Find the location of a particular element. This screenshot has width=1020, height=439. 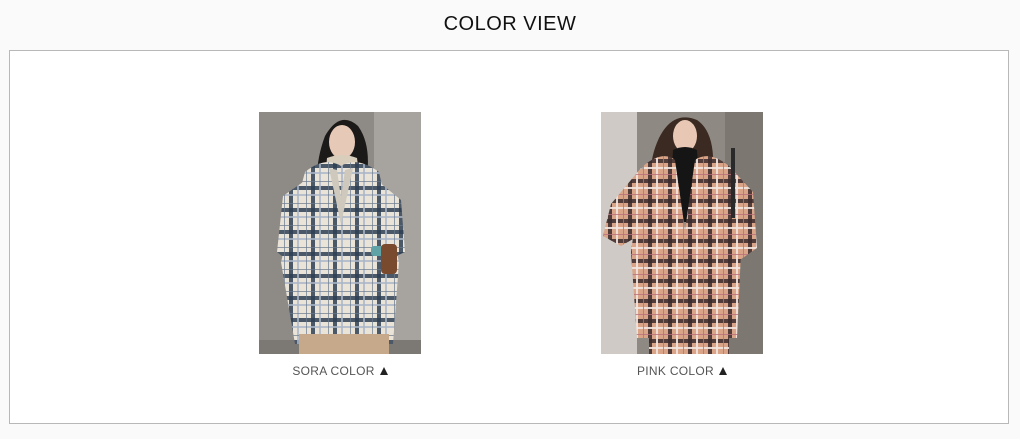

sora-color-label: SORA COLOR is located at coordinates (340, 371).